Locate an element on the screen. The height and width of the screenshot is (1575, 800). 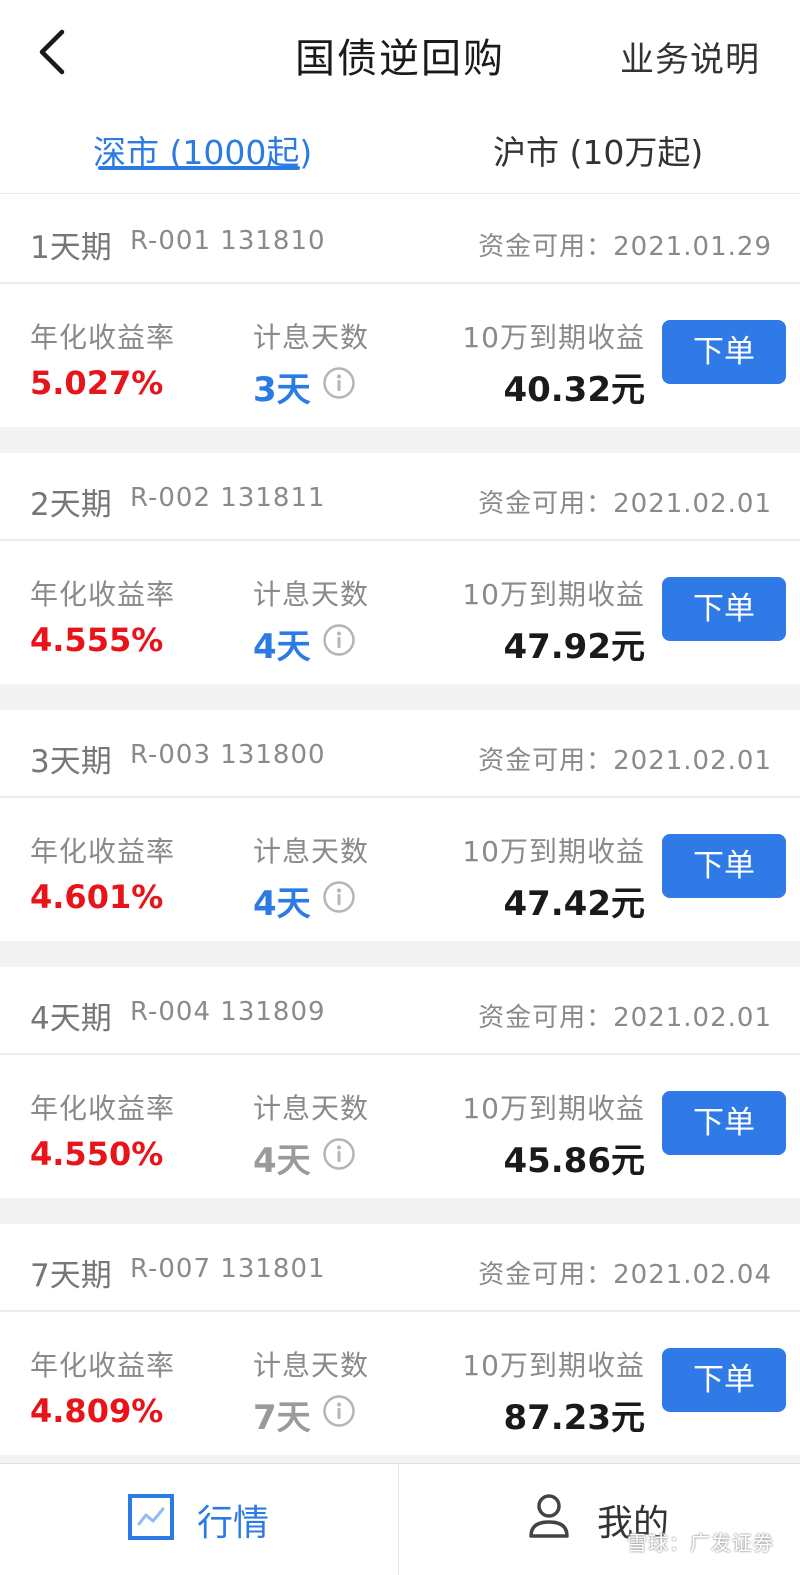
business-description-link: 业务说明 is located at coordinates (690, 56).